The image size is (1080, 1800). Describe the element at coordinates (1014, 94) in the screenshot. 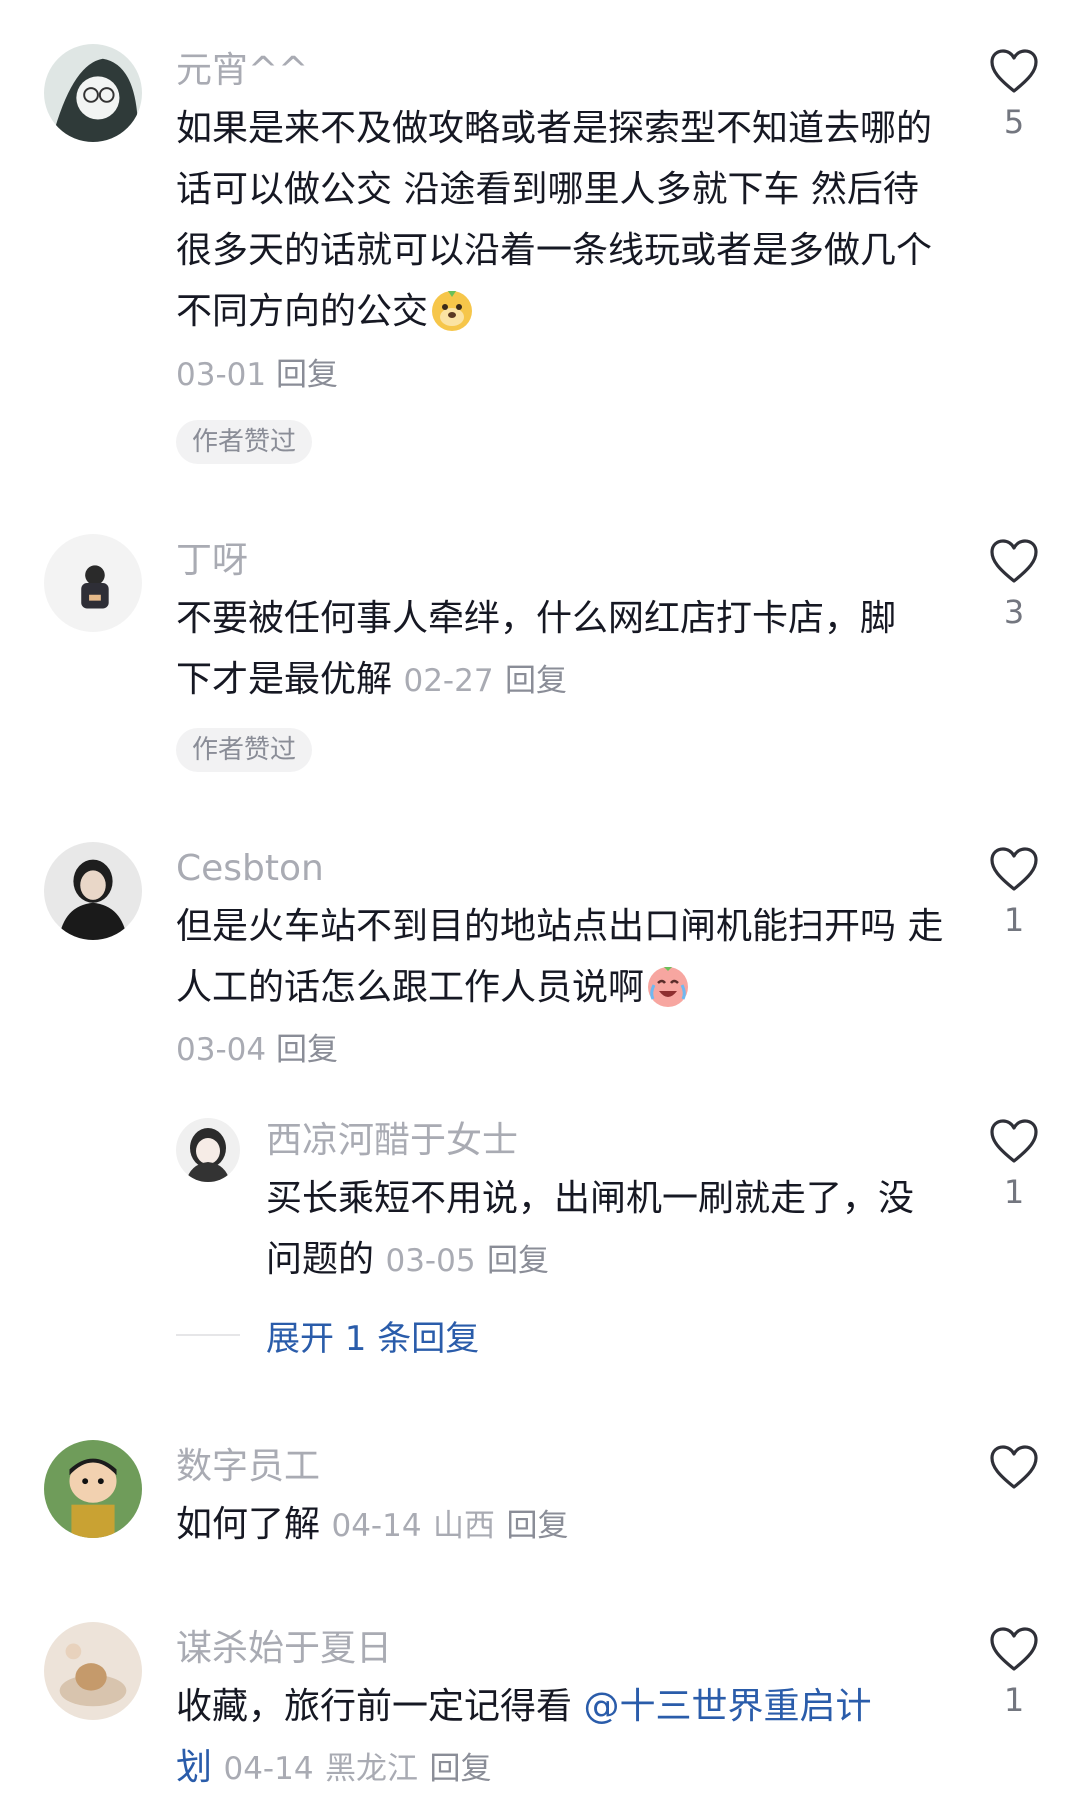

I see `like-button: 5` at that location.